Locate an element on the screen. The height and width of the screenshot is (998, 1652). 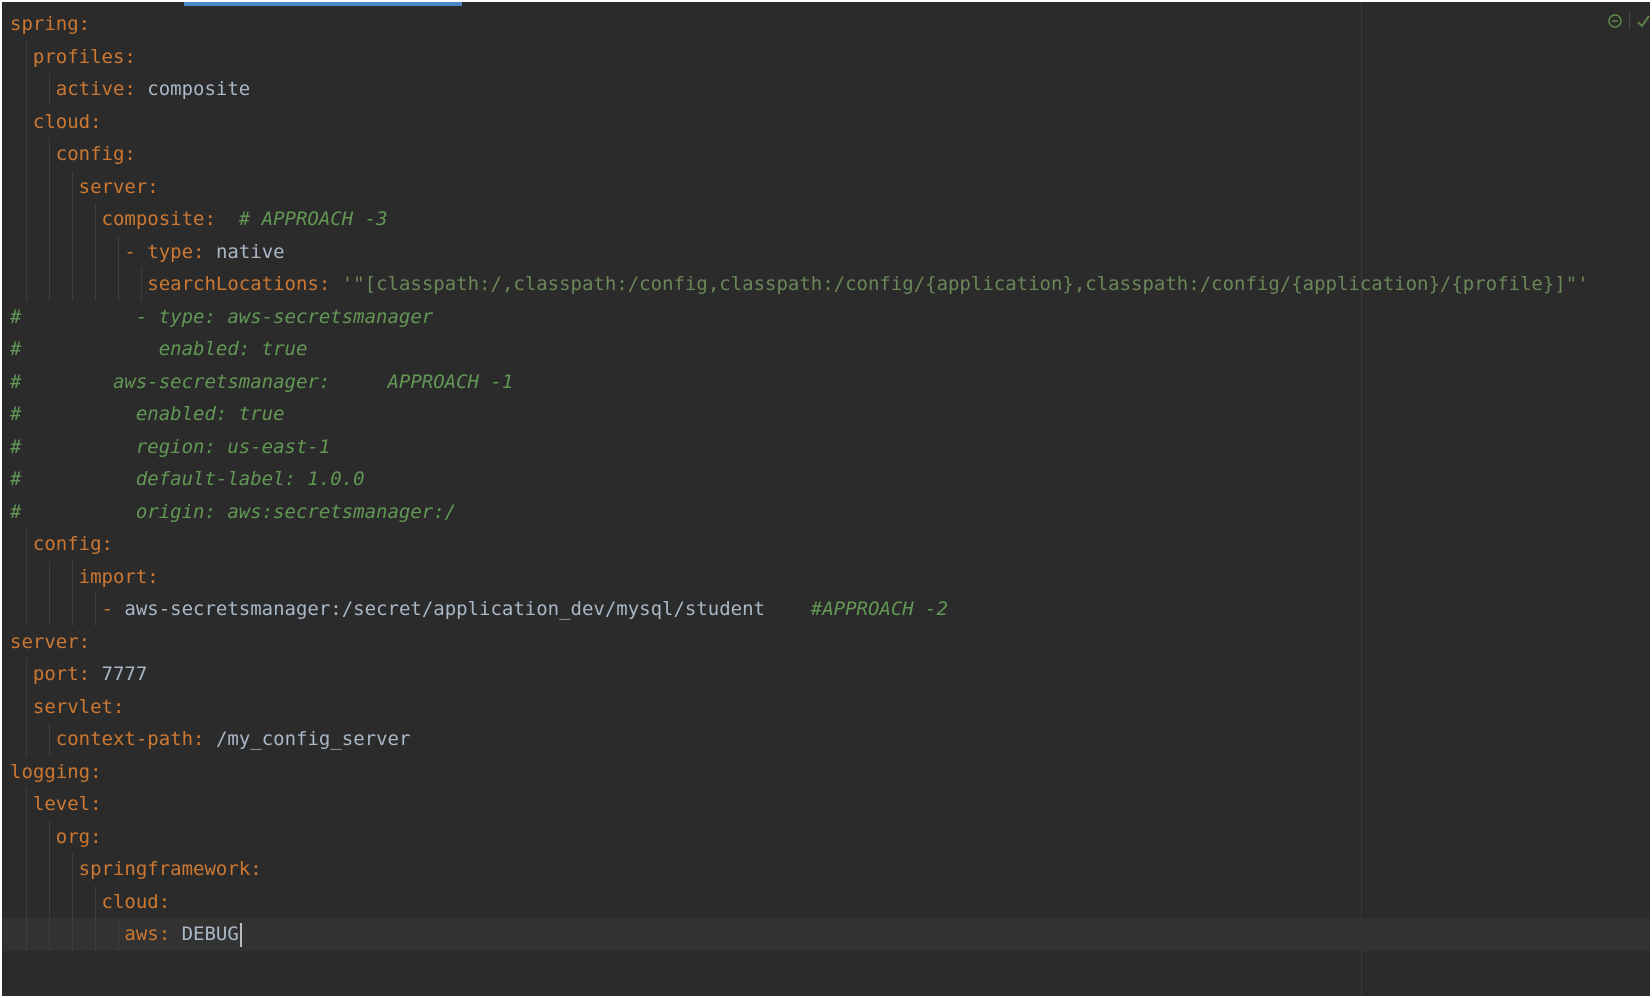
yaml-comment: # region: us-east-1 is located at coordinates (170, 446).